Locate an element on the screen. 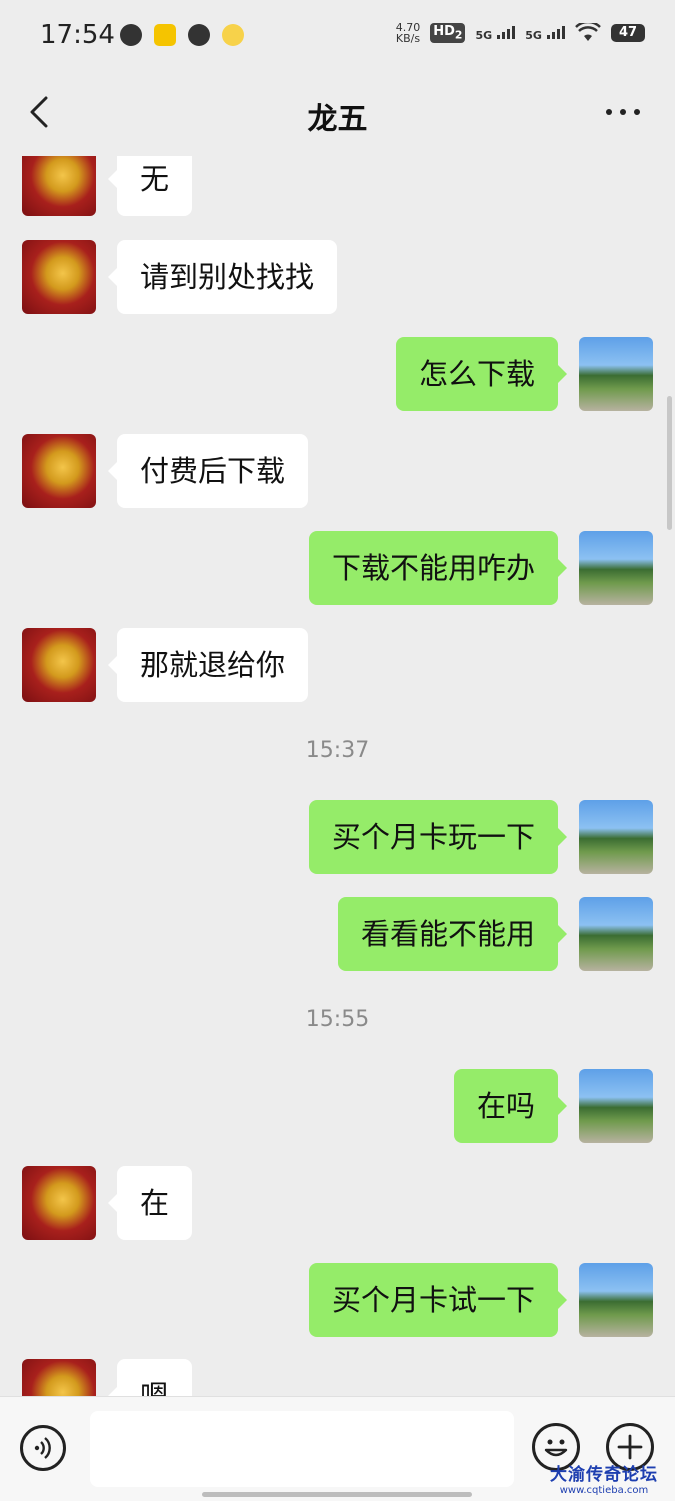 This screenshot has height=1501, width=675. battery-icon: 47 is located at coordinates (628, 33).